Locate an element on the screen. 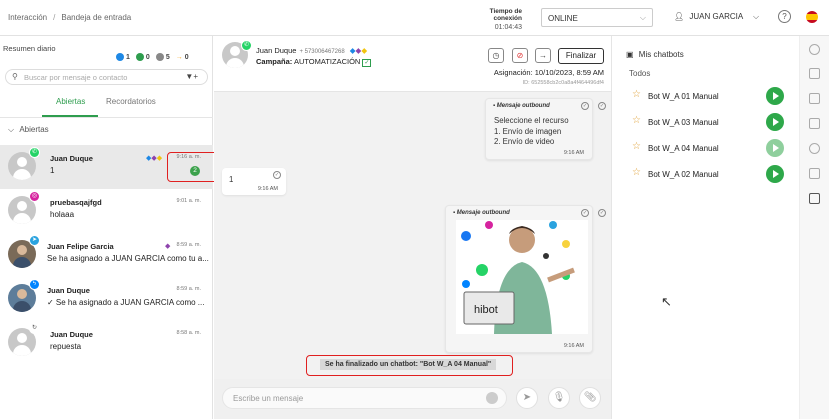  document-icon is located at coordinates (814, 173).